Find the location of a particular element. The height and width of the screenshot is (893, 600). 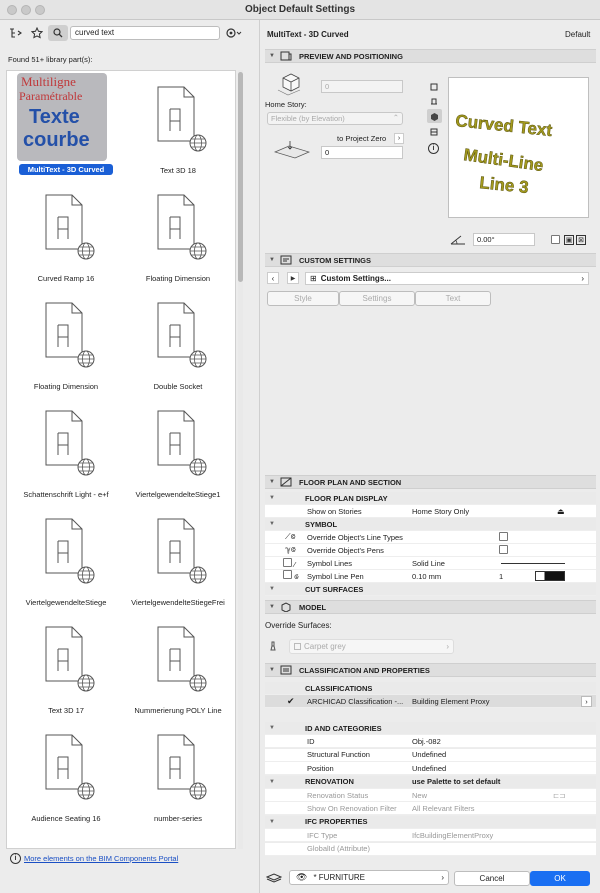

library-part-label: Nummerierung POLY Line is located at coordinates (178, 710).